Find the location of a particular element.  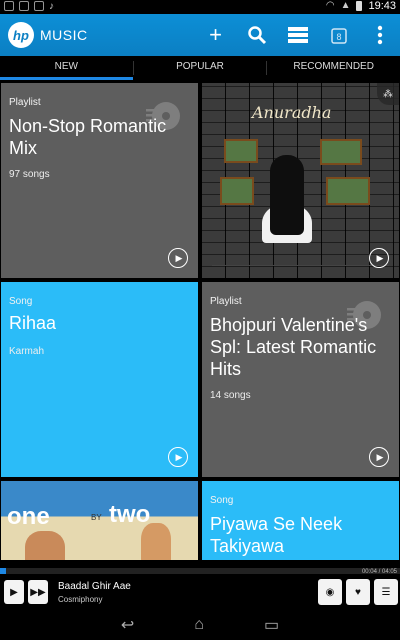

system-nav-bar: ↩ ⌂ ▭ is located at coordinates (200, 625).